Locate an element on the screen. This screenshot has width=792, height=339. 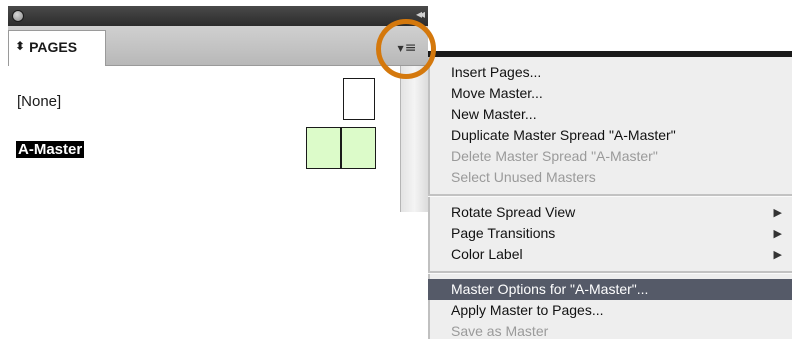
menu-item-select-unused-masters: Select Unused Masters is located at coordinates (610, 177).